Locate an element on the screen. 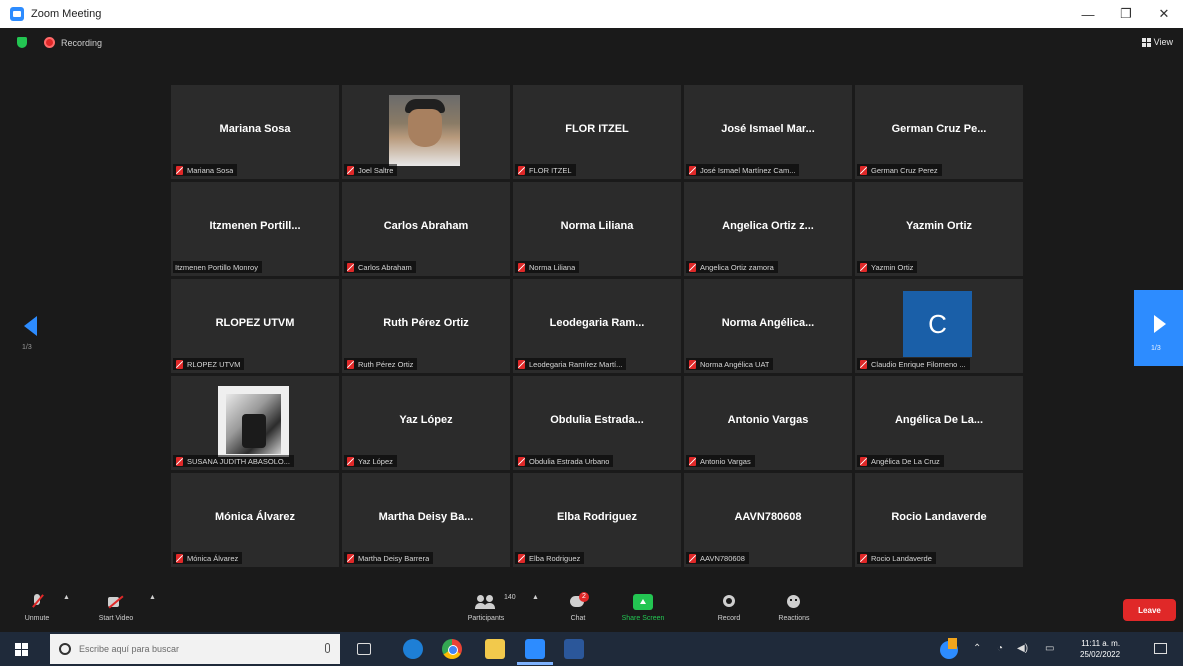 This screenshot has height=666, width=1183. participant-display-name: Antonio Vargas is located at coordinates (768, 420).